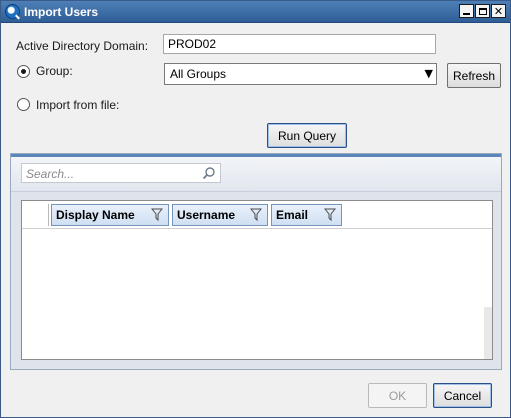 Image resolution: width=511 pixels, height=418 pixels. I want to click on column-label: Email, so click(292, 215).